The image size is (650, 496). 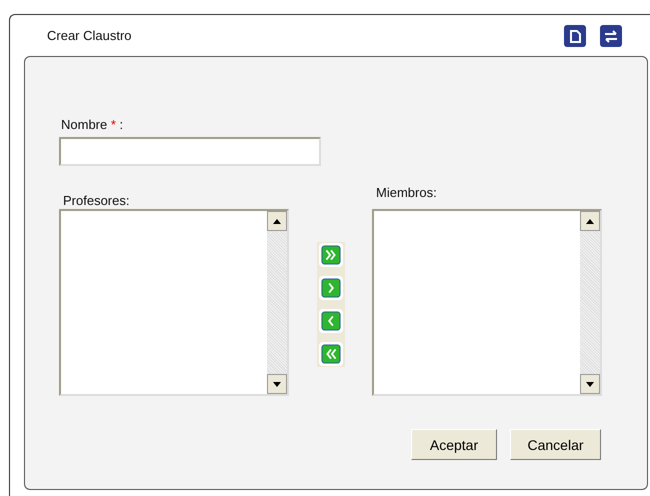 What do you see at coordinates (555, 444) in the screenshot?
I see `cancel-button: Cancelar` at bounding box center [555, 444].